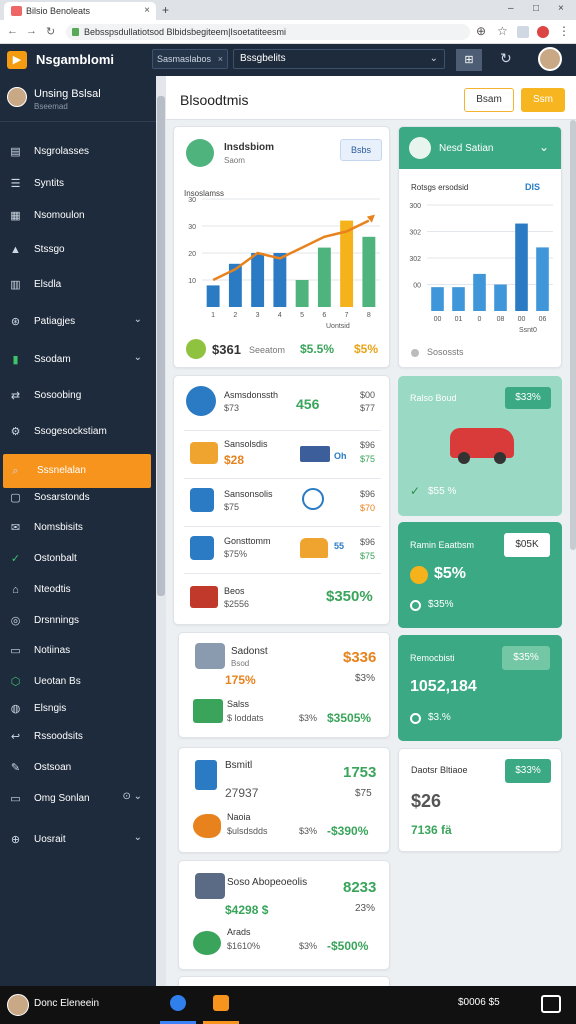  I want to click on foot-orange: $5%, so click(366, 349).